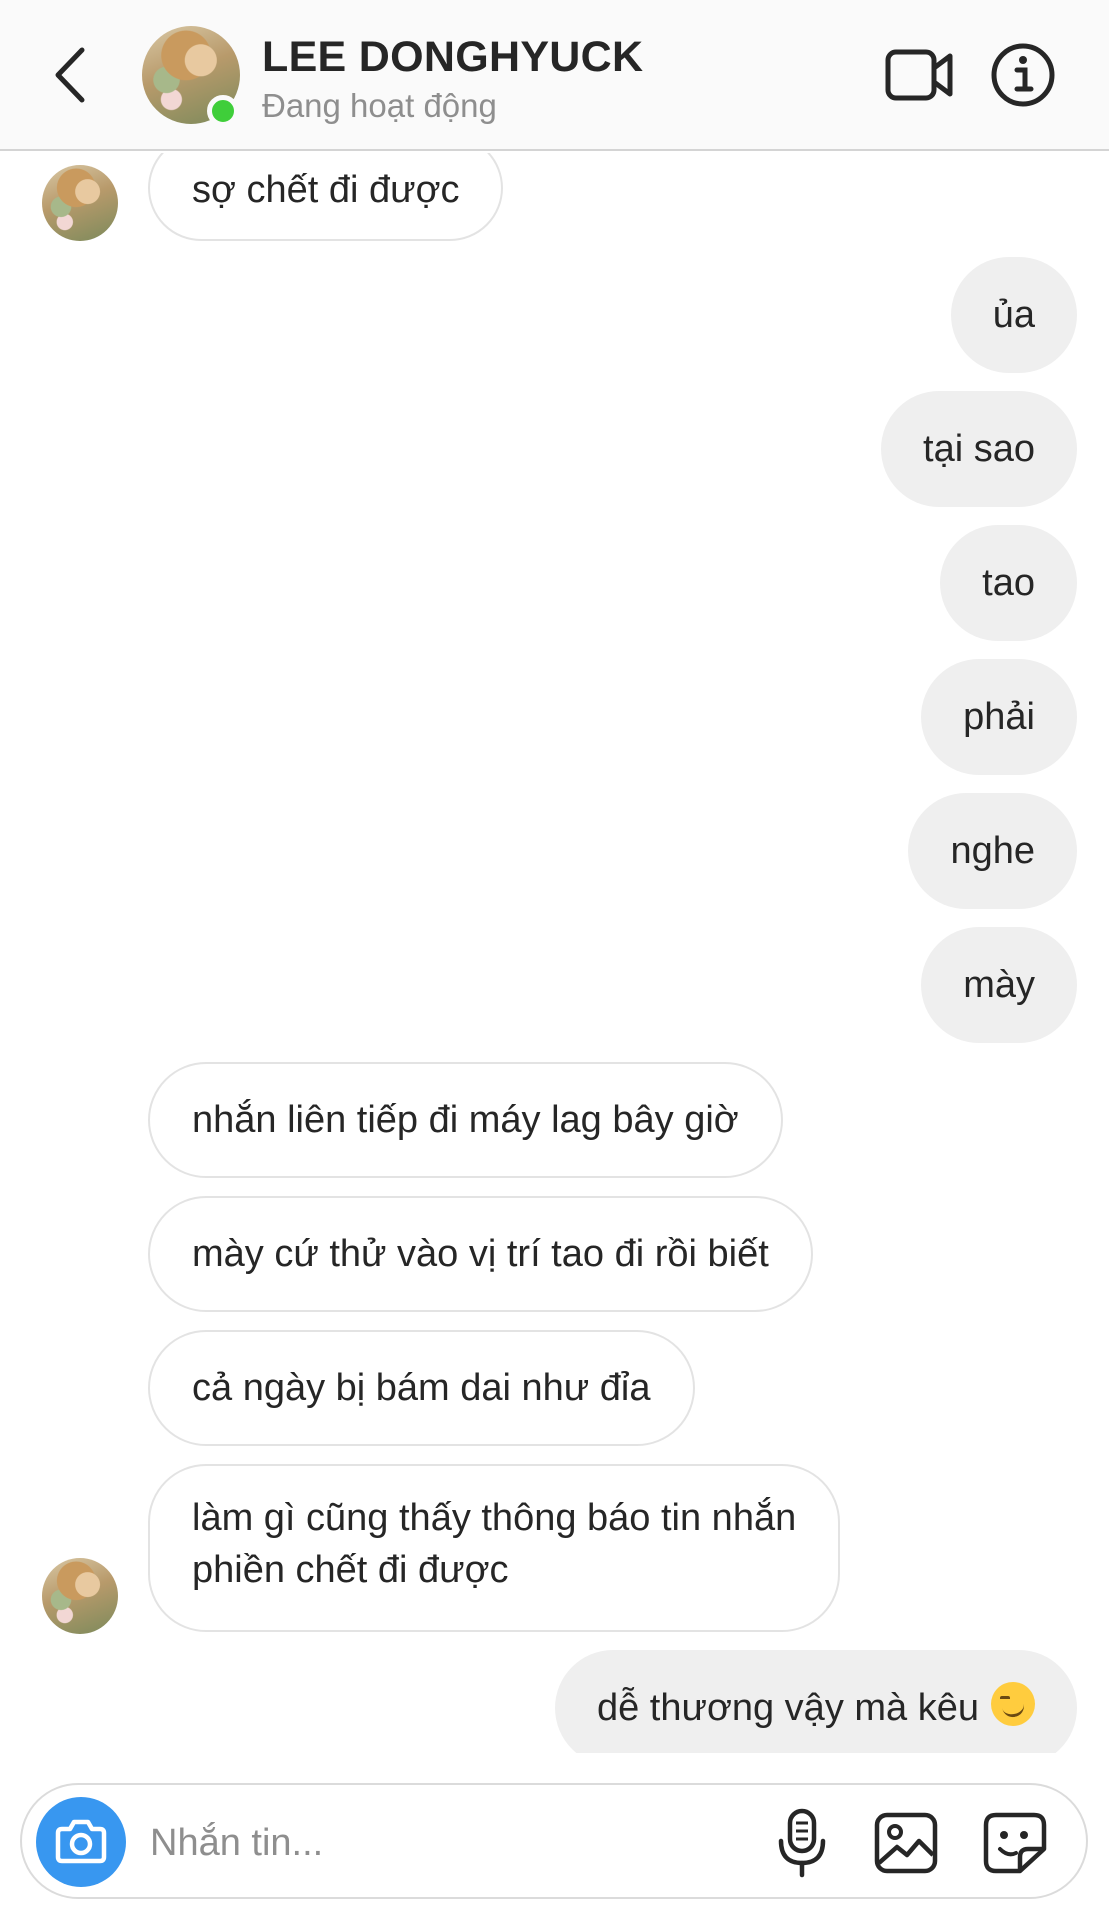 Image resolution: width=1109 pixels, height=1920 pixels. Describe the element at coordinates (1008, 583) in the screenshot. I see `message-outgoing: tao` at that location.